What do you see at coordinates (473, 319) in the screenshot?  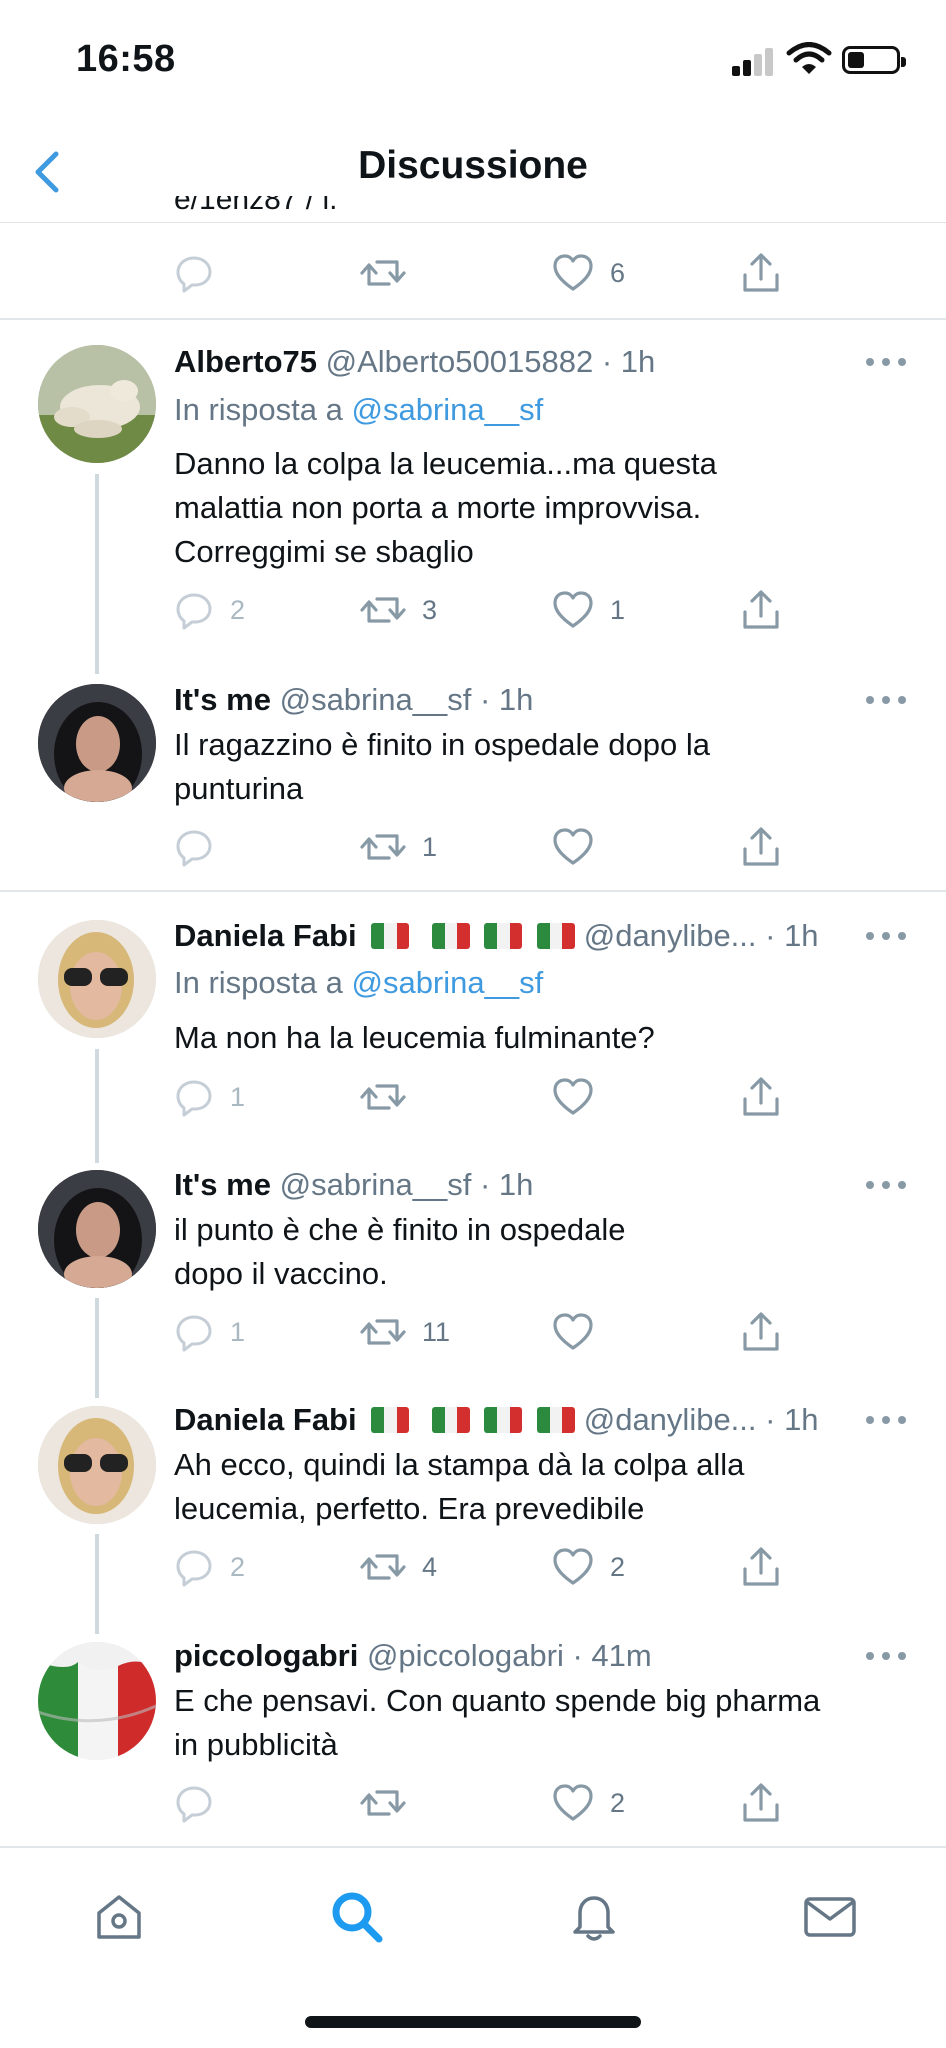 I see `separator` at bounding box center [473, 319].